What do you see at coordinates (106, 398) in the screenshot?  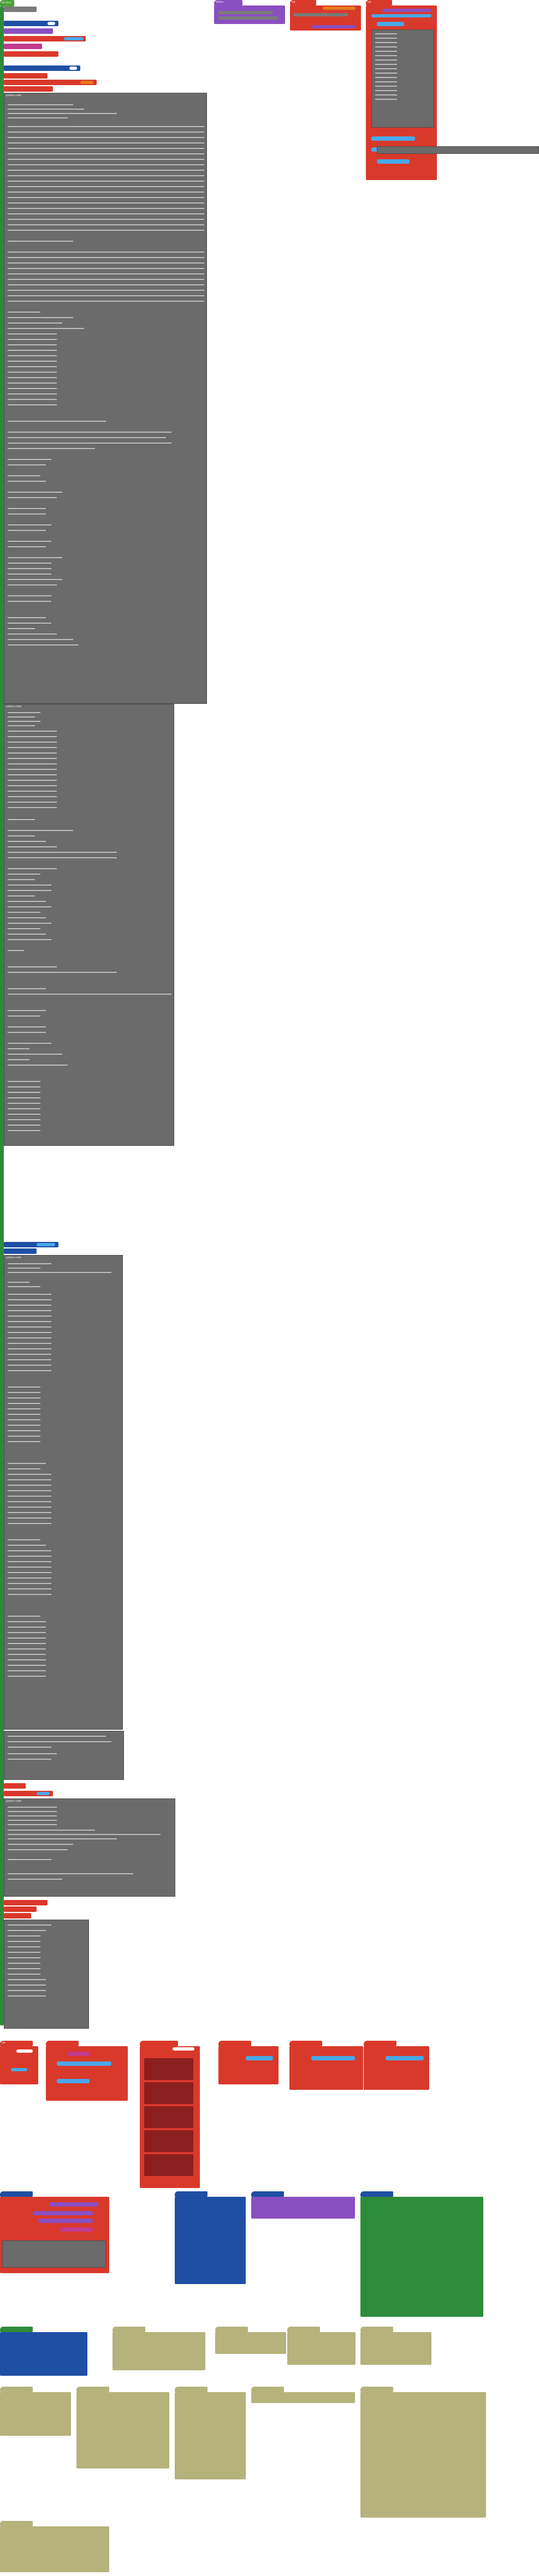 I see `code-block-1: python code` at bounding box center [106, 398].